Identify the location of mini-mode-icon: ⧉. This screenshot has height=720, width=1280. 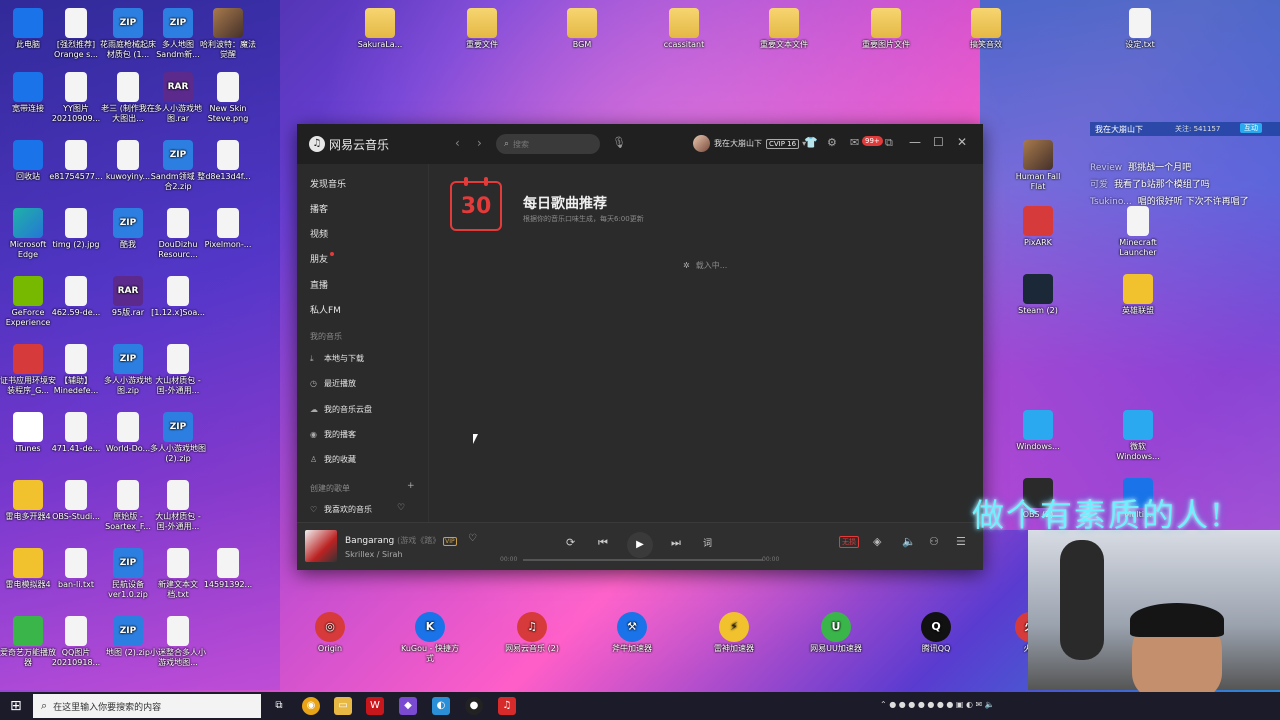
(889, 143).